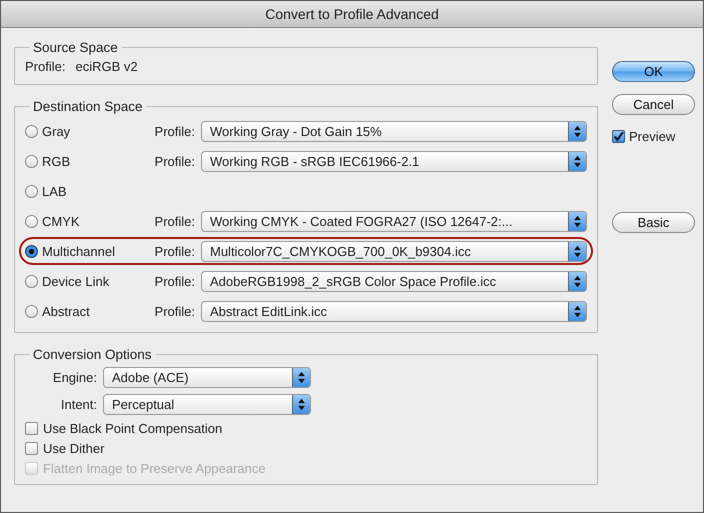  Describe the element at coordinates (74, 377) in the screenshot. I see `field-label: Engine:` at that location.